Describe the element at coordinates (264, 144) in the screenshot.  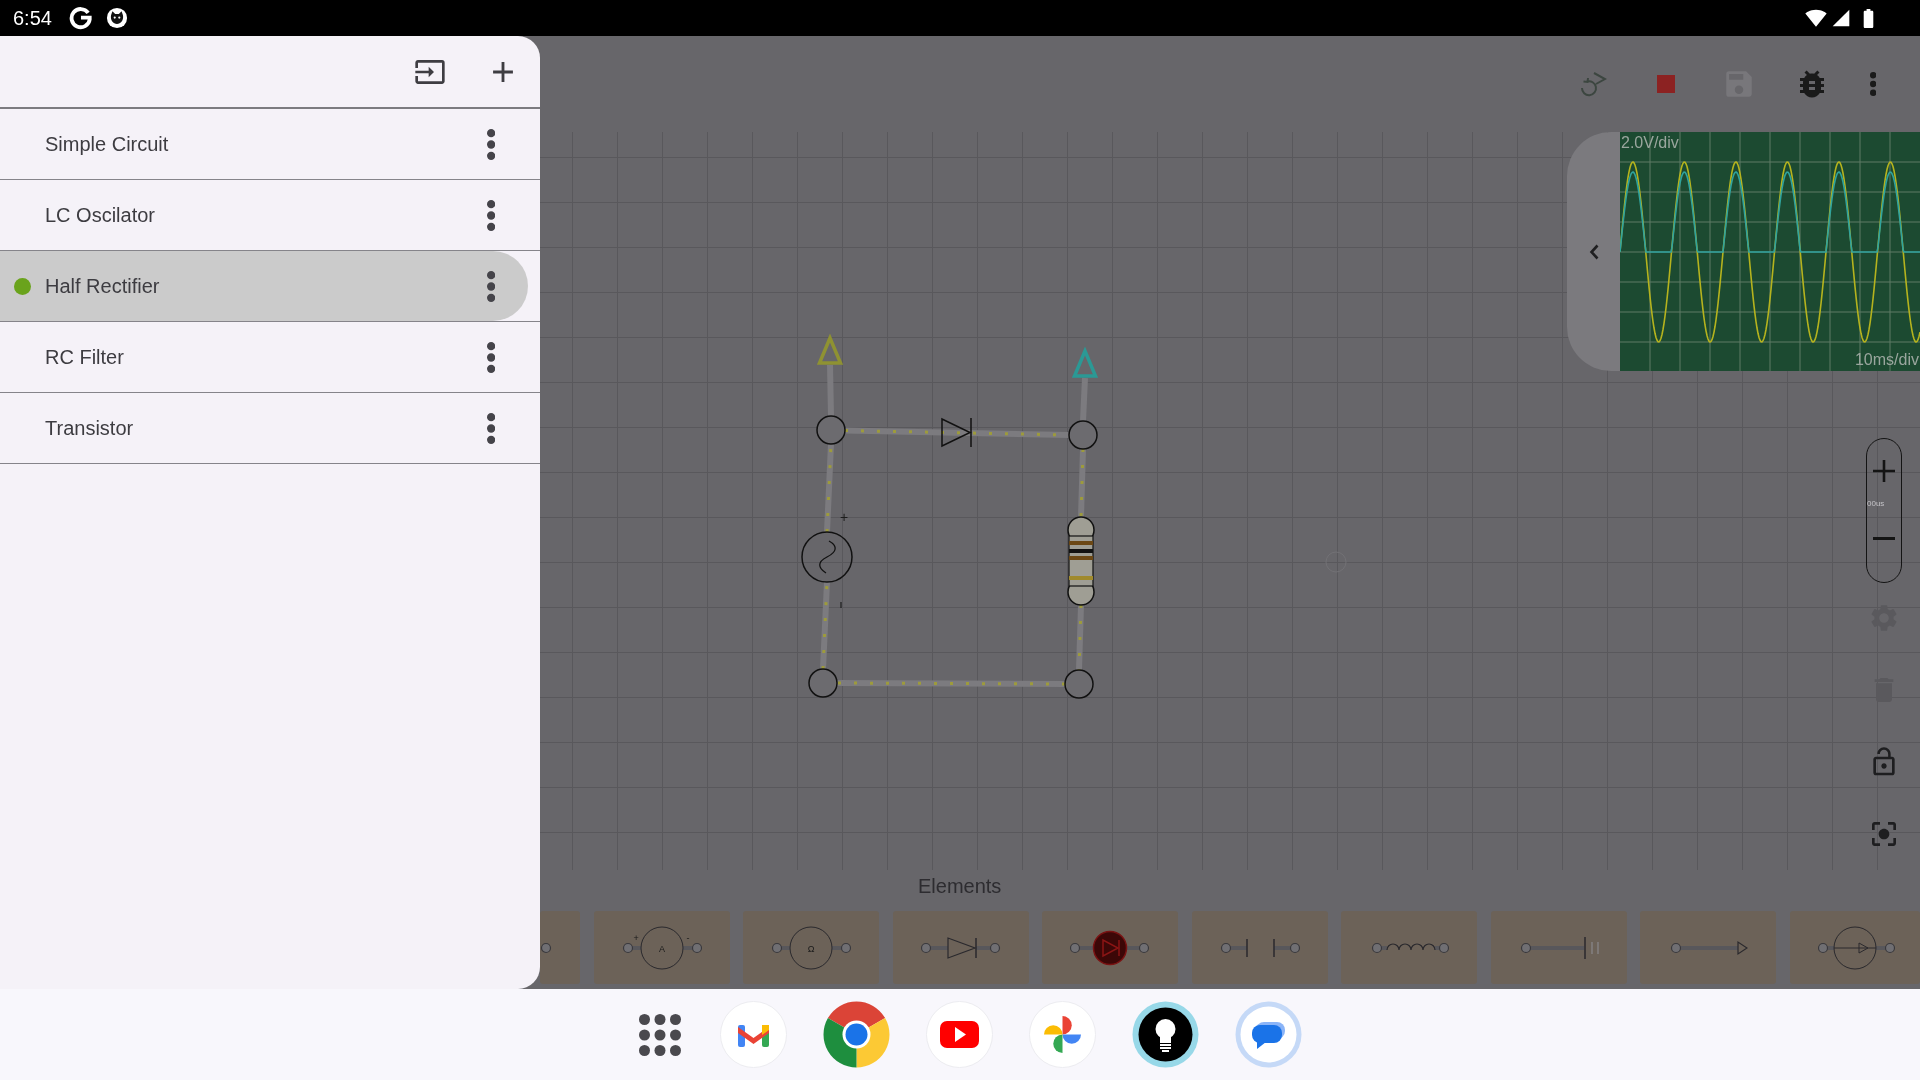
I see `circuit-list-item: Simple Circuit` at that location.